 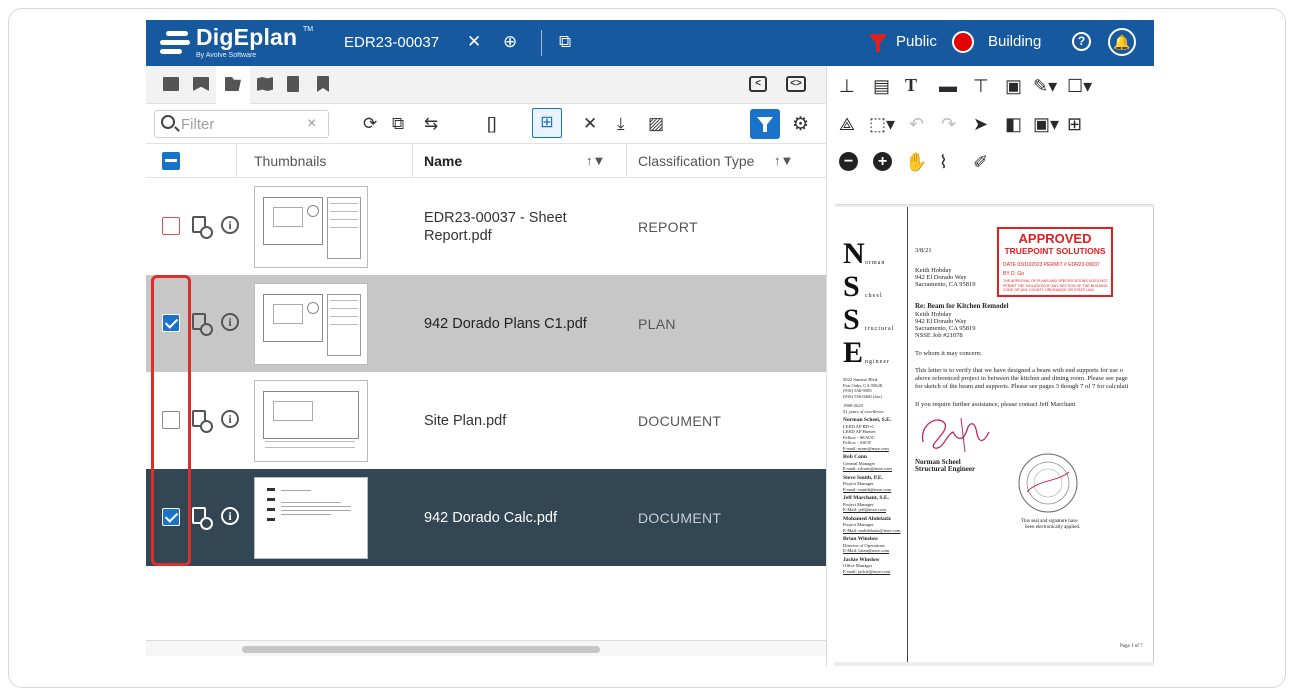 What do you see at coordinates (911, 85) in the screenshot?
I see `text-tool-icon: T` at bounding box center [911, 85].